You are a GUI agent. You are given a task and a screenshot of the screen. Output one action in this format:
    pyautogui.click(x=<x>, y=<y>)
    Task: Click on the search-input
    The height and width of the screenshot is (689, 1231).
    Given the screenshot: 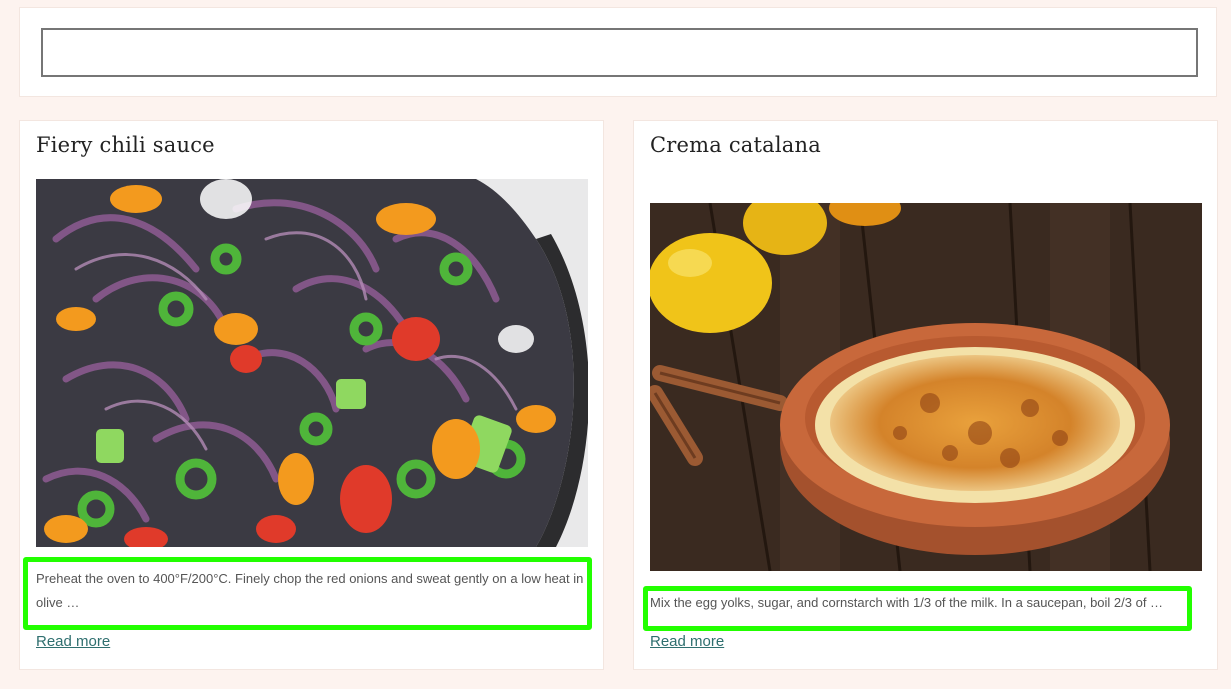 What is the action you would take?
    pyautogui.click(x=619, y=52)
    